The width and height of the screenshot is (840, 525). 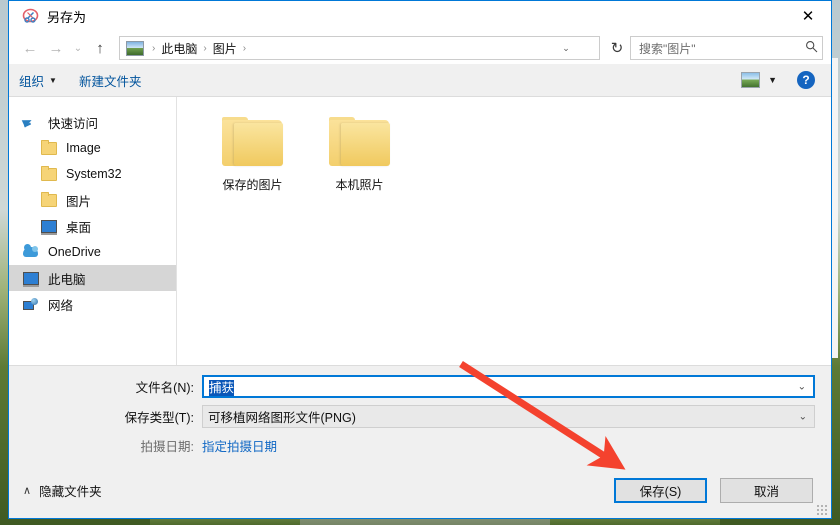 What do you see at coordinates (67, 279) in the screenshot?
I see `sidebar-item-label: 此电脑` at bounding box center [67, 279].